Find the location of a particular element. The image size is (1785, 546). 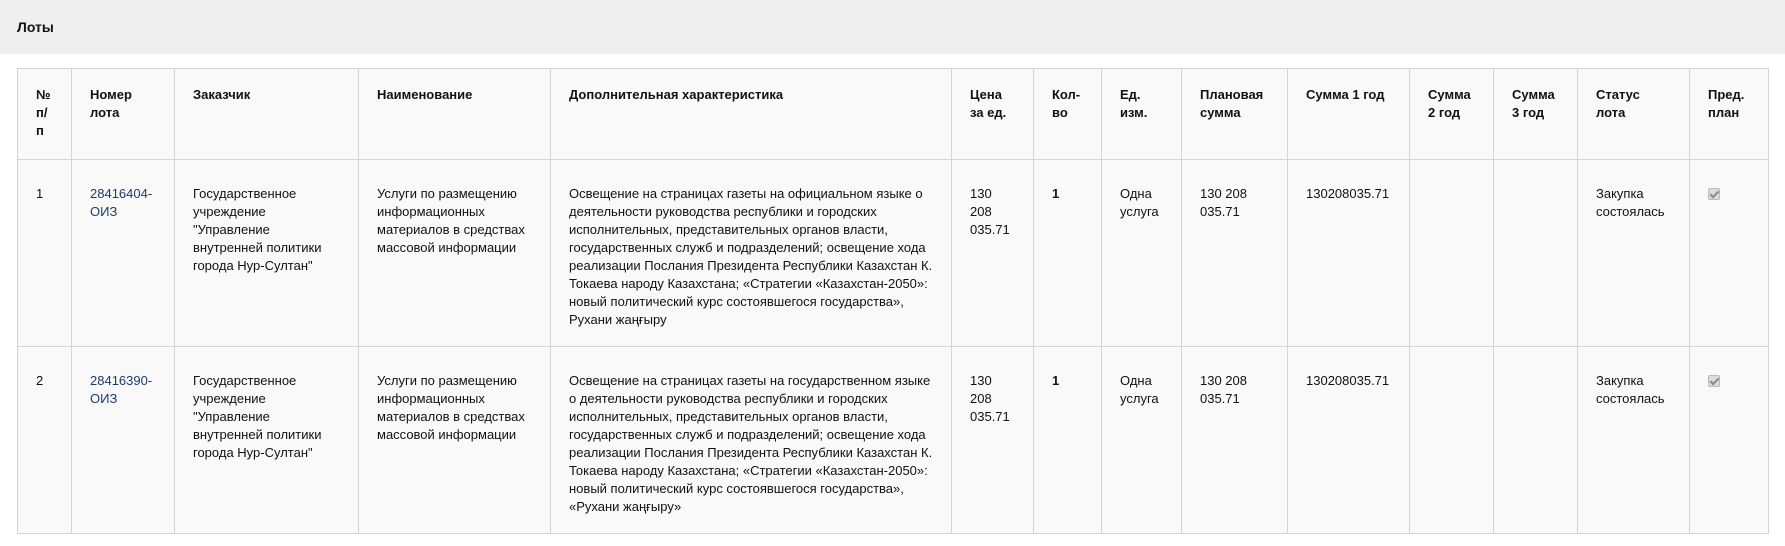

panel-title: Лоты is located at coordinates (35, 27).